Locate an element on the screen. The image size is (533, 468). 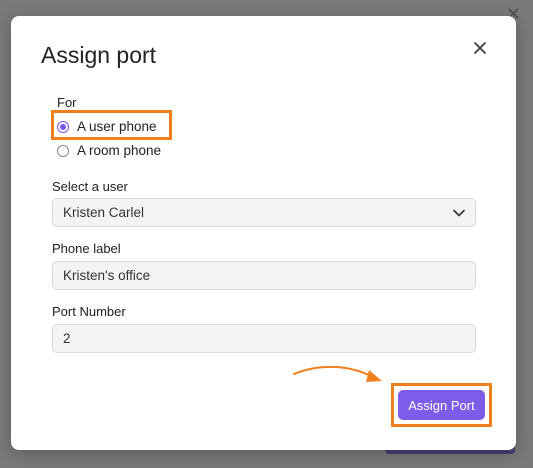
close-icon is located at coordinates (480, 48).